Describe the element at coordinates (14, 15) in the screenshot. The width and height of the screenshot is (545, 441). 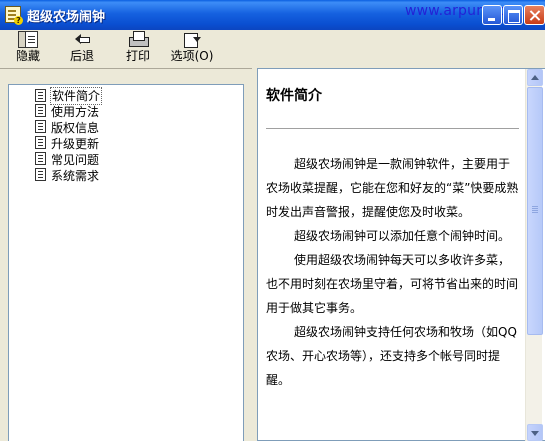
I see `help-book-icon` at that location.